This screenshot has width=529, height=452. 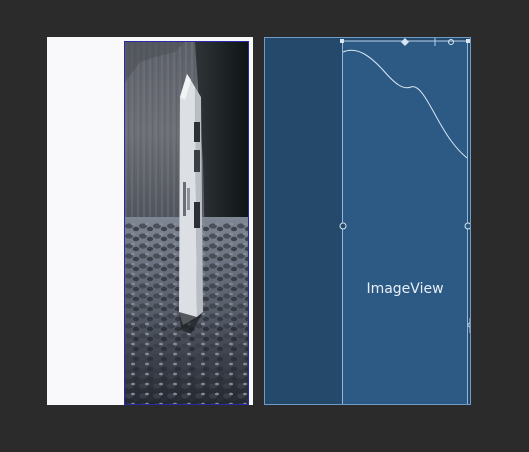 What do you see at coordinates (343, 226) in the screenshot?
I see `left-anchor-icon` at bounding box center [343, 226].